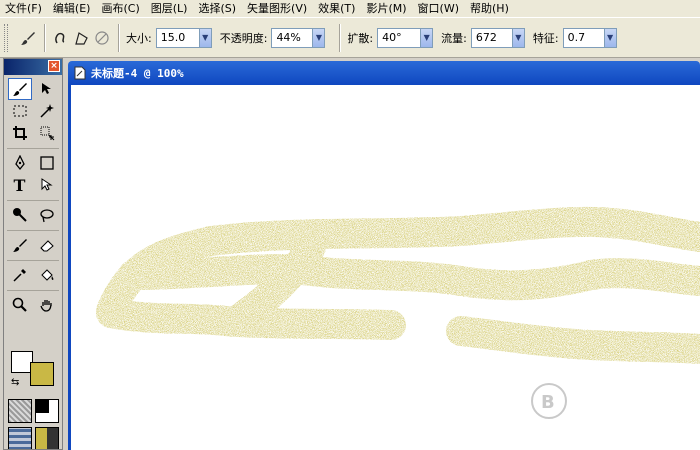 The image size is (700, 450). Describe the element at coordinates (545, 38) in the screenshot. I see `feature-label: 特征:` at that location.